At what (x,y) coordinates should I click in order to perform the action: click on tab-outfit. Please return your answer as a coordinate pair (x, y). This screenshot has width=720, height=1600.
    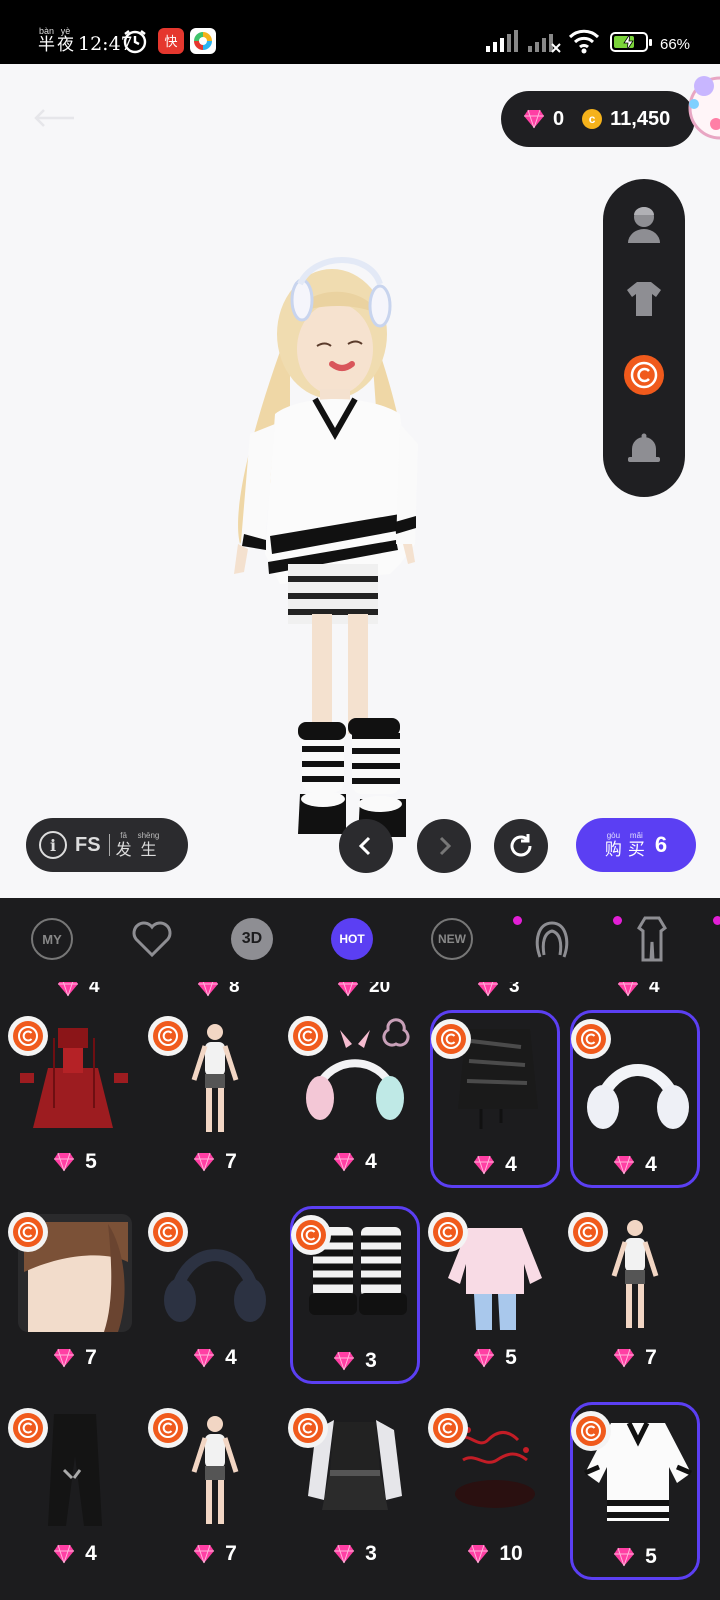
    Looking at the image, I should click on (652, 939).